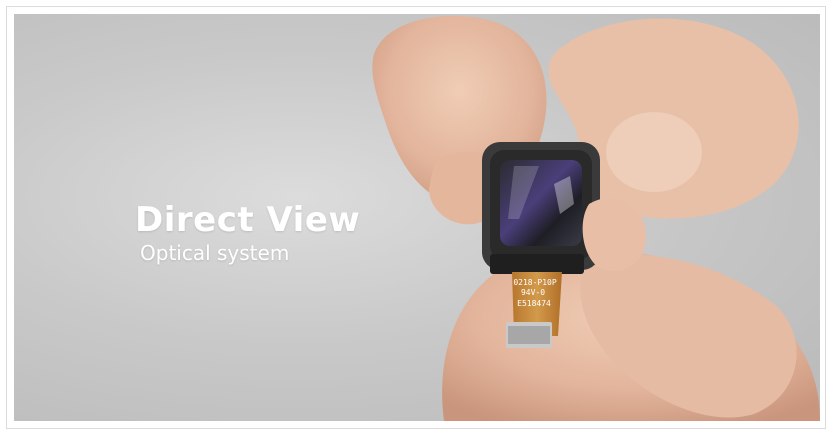 Image resolution: width=834 pixels, height=435 pixels. Describe the element at coordinates (535, 282) in the screenshot. I see `cable-marking-line-1: 0218-P10P` at that location.